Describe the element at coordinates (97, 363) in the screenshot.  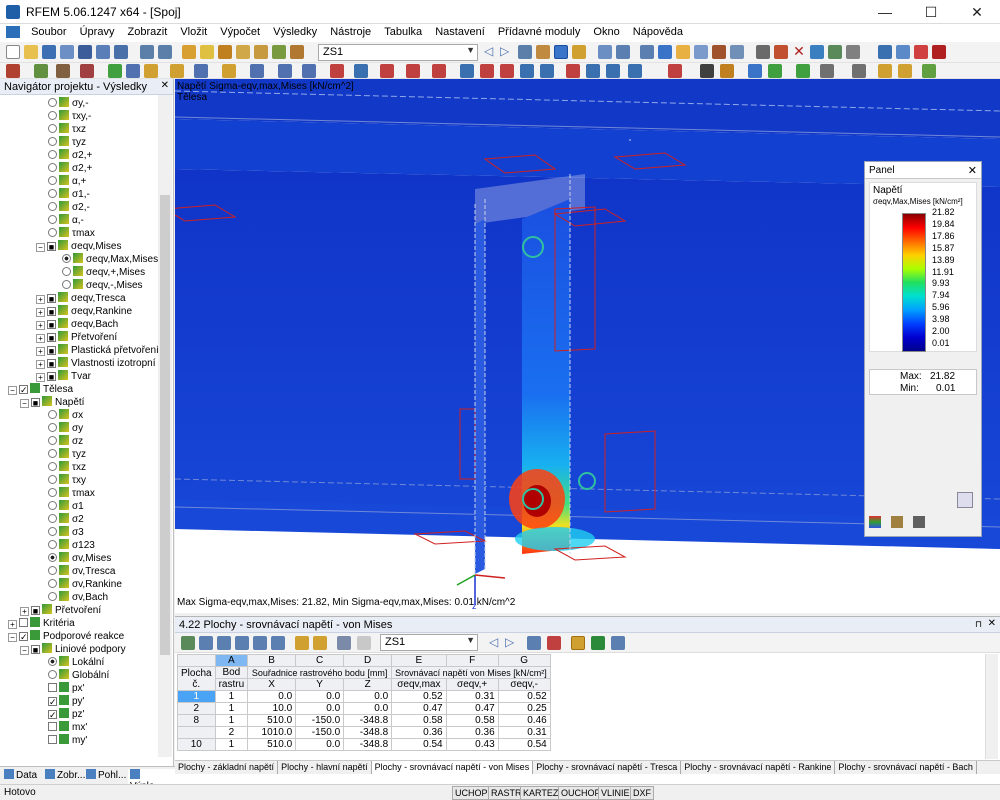
I see `tree-item: +■ Vlastnosti izotropní ploch` at that location.